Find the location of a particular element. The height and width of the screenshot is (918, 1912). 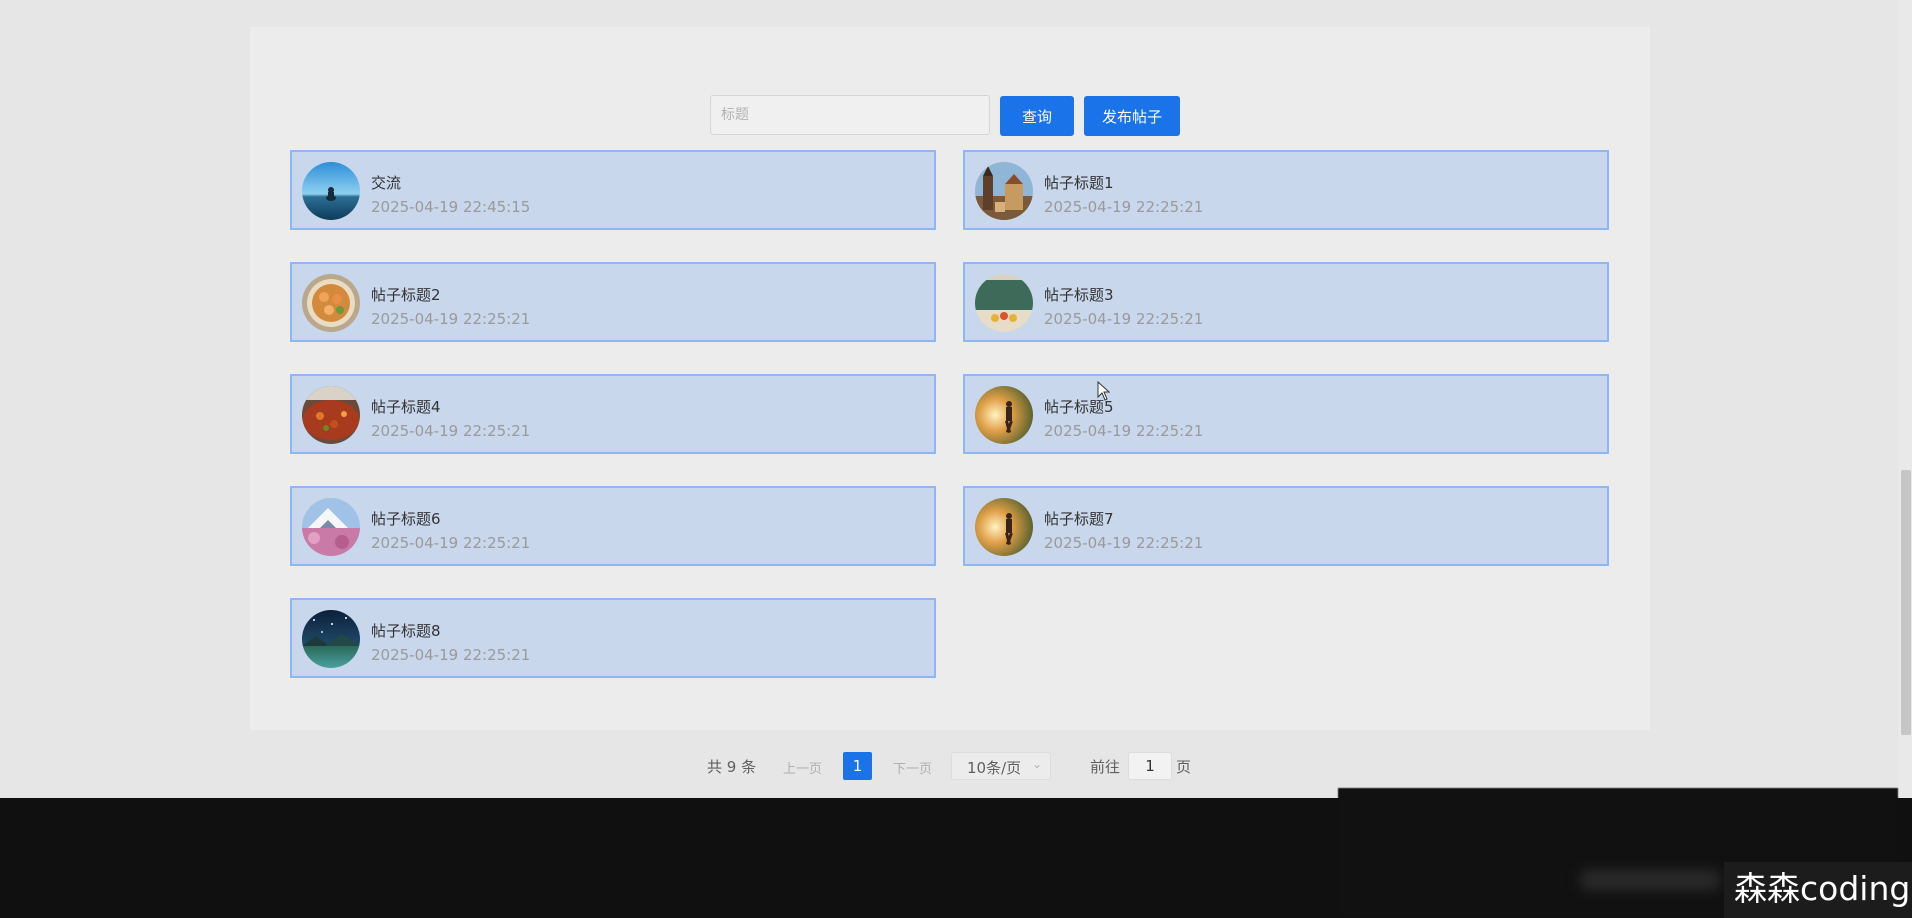

shrimp-dish-image is located at coordinates (331, 303).